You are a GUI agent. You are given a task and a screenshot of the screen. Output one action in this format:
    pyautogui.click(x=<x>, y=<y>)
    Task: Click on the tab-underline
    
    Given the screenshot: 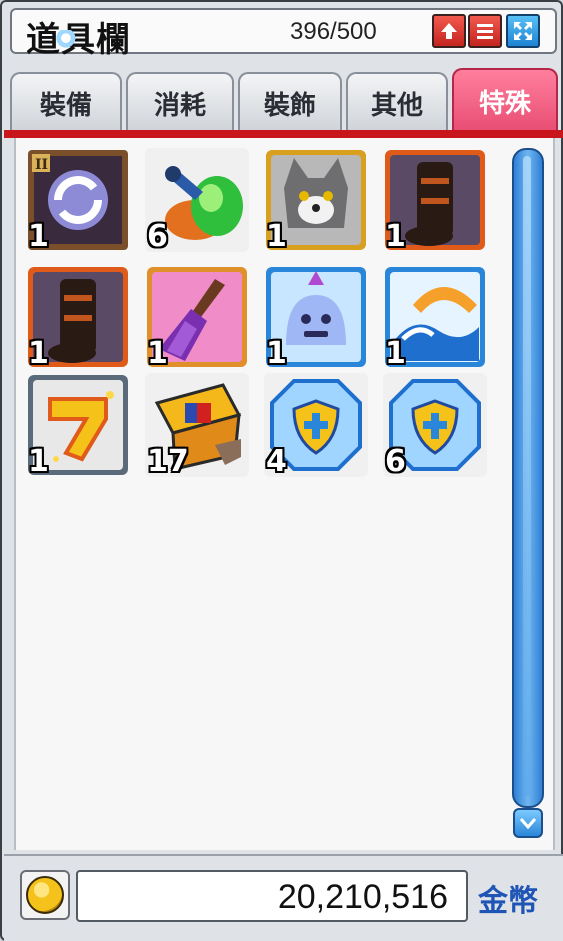 What is the action you would take?
    pyautogui.click(x=283, y=134)
    